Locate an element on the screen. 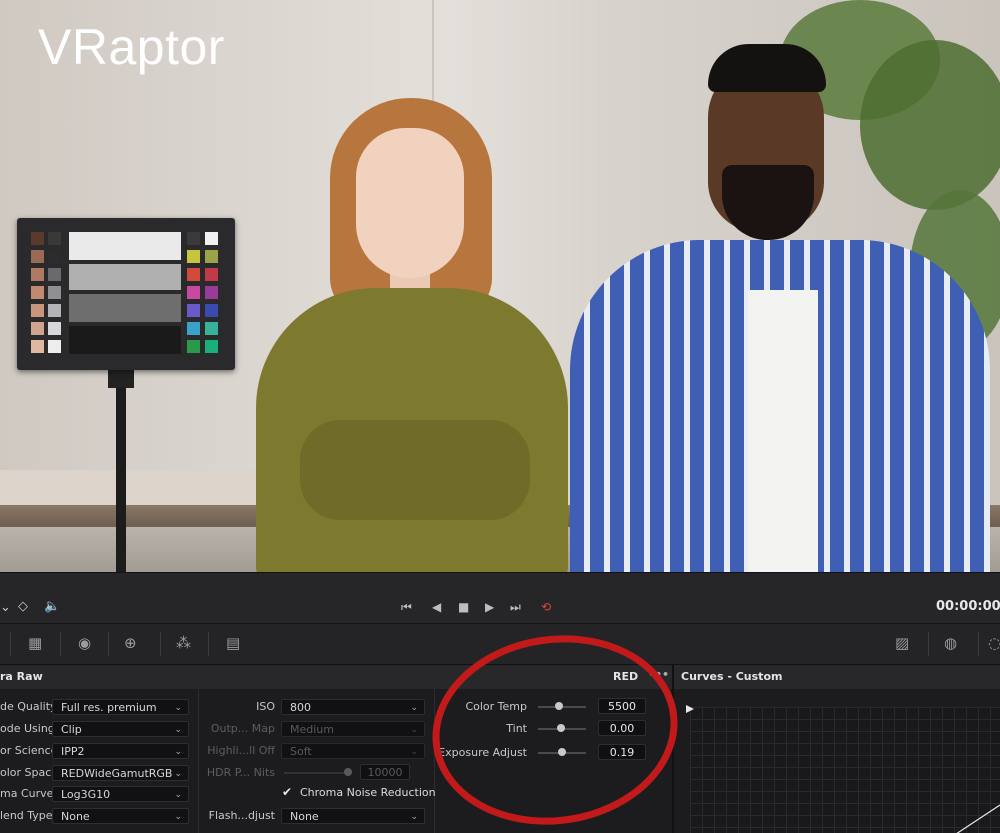  rgb-mixer-icon: ▤ is located at coordinates (233, 643).